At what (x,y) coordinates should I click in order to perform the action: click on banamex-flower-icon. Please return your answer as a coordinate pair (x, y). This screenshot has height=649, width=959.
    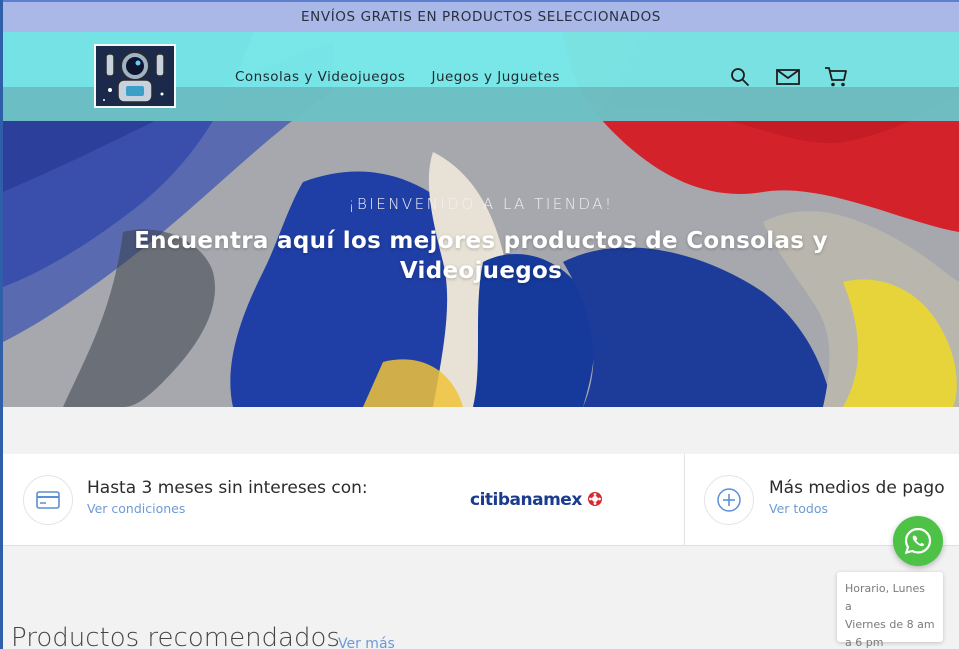
    Looking at the image, I should click on (595, 499).